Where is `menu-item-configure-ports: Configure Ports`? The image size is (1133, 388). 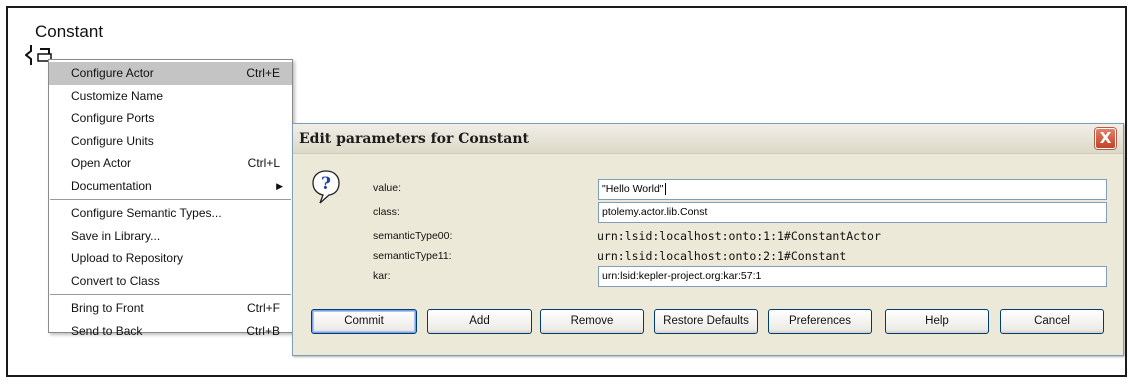 menu-item-configure-ports: Configure Ports is located at coordinates (170, 118).